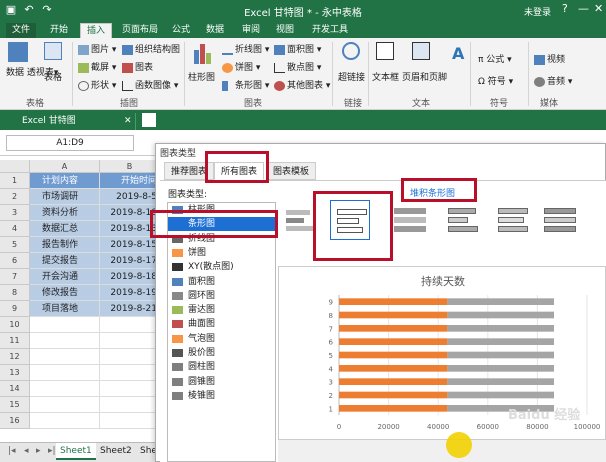 This screenshot has height=462, width=606. I want to click on tab-home: 开始, so click(59, 30).